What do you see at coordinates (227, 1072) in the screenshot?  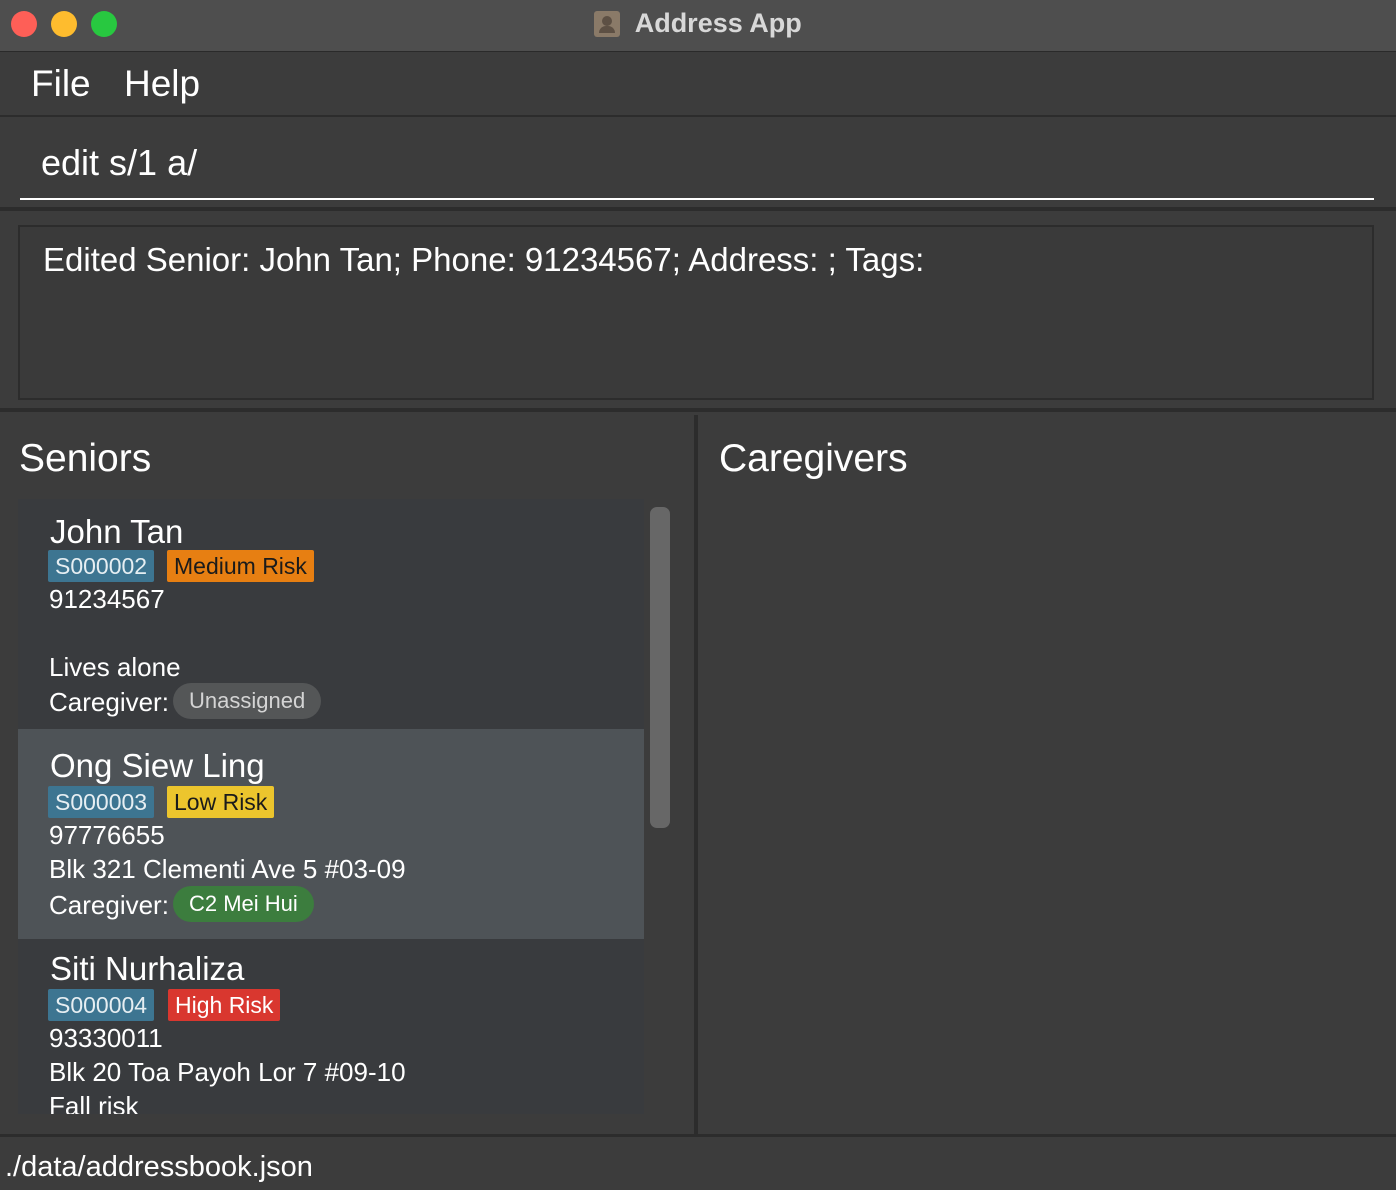 I see `senior-address: Blk 20 Toa Payoh Lor 7 #09-10` at bounding box center [227, 1072].